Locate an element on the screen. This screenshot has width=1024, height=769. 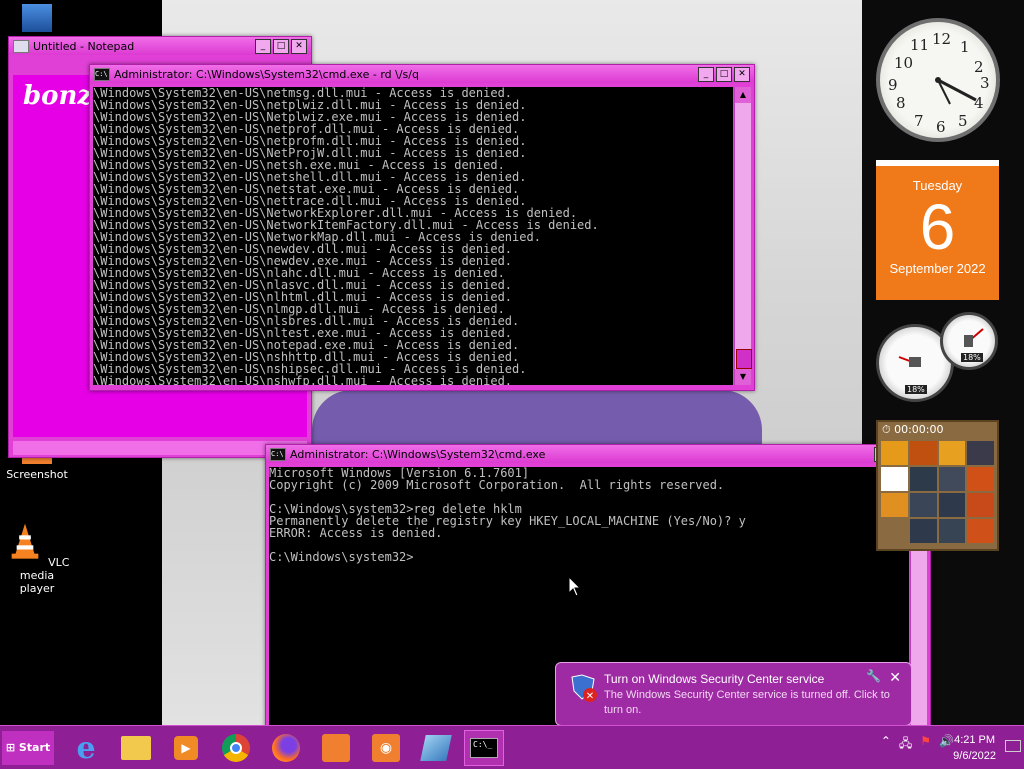
desktop-icon-label: Screenshot is located at coordinates (37, 474).